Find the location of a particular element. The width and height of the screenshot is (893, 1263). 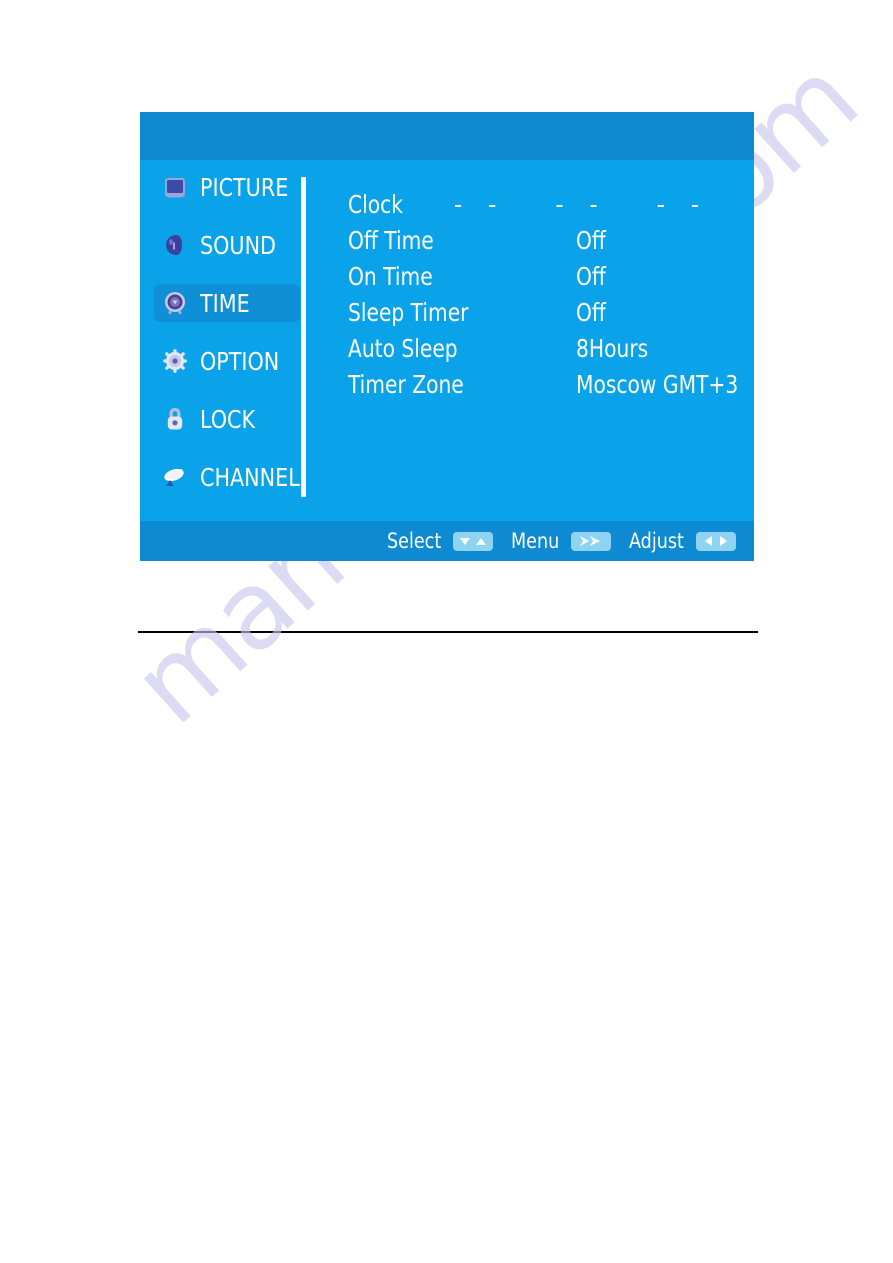

setting-label: Timer Zone is located at coordinates (406, 384).